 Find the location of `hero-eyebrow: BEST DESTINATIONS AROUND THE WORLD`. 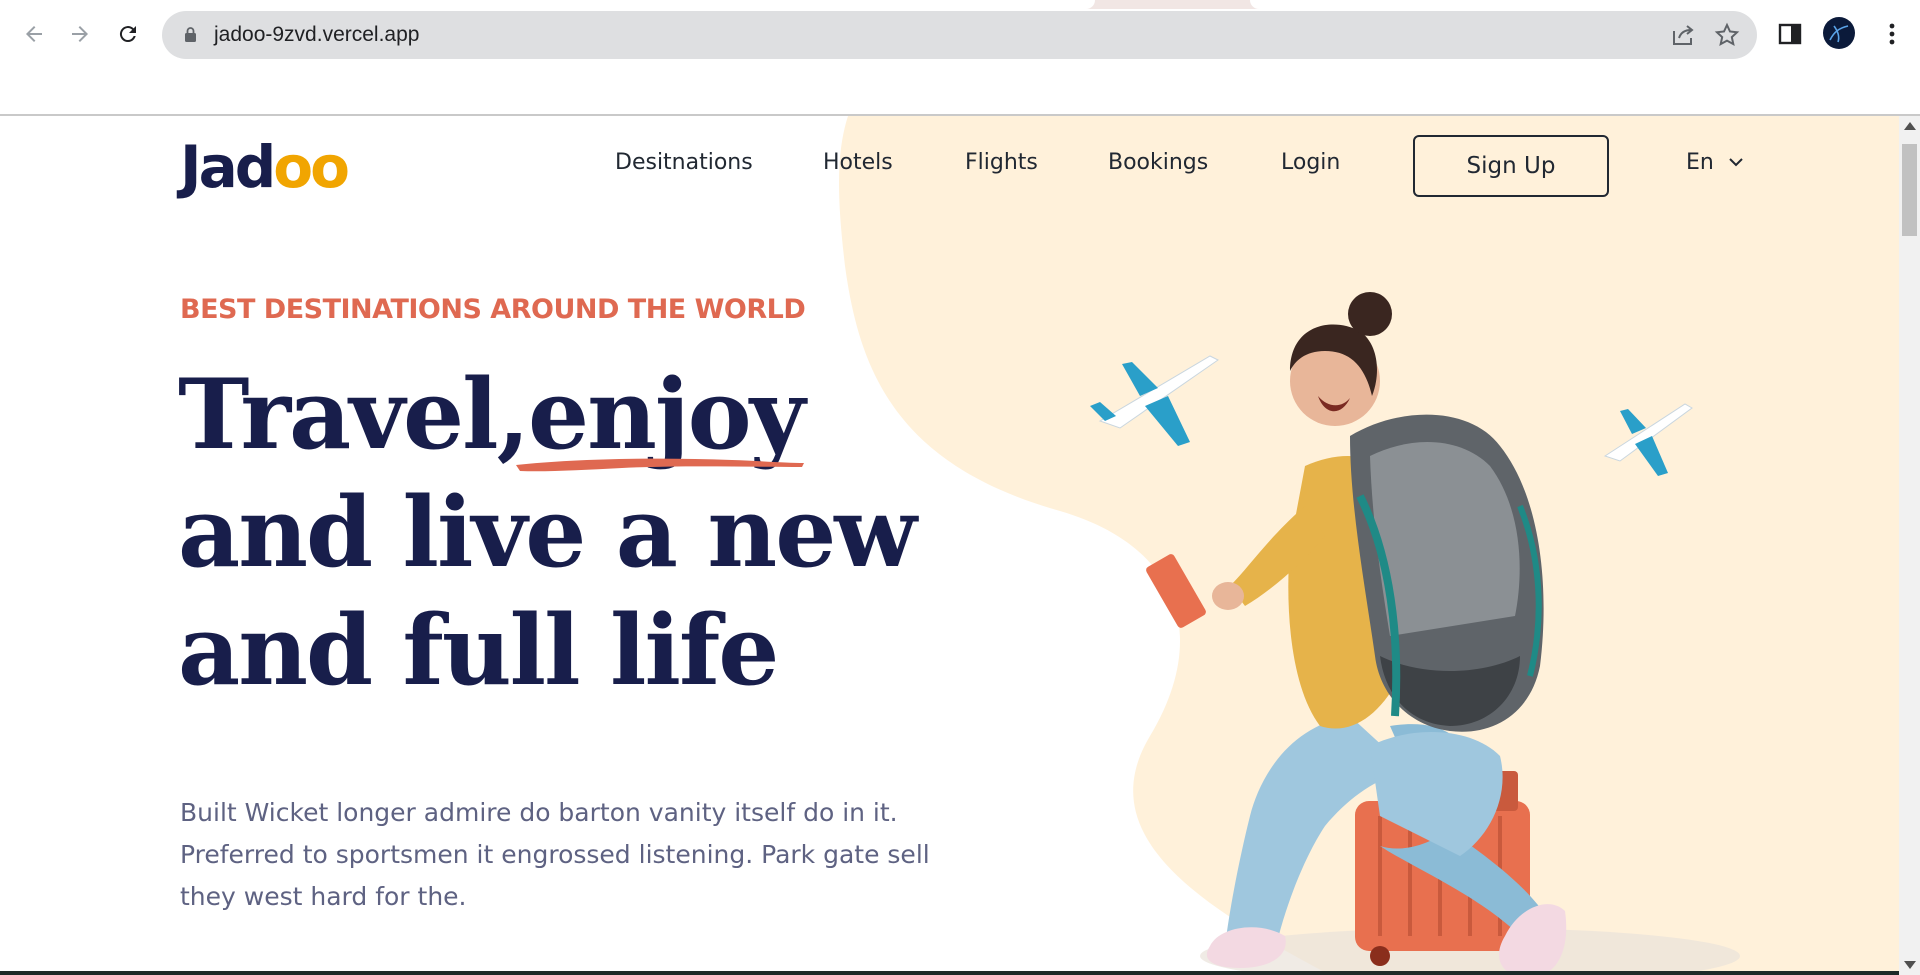

hero-eyebrow: BEST DESTINATIONS AROUND THE WORLD is located at coordinates (493, 309).